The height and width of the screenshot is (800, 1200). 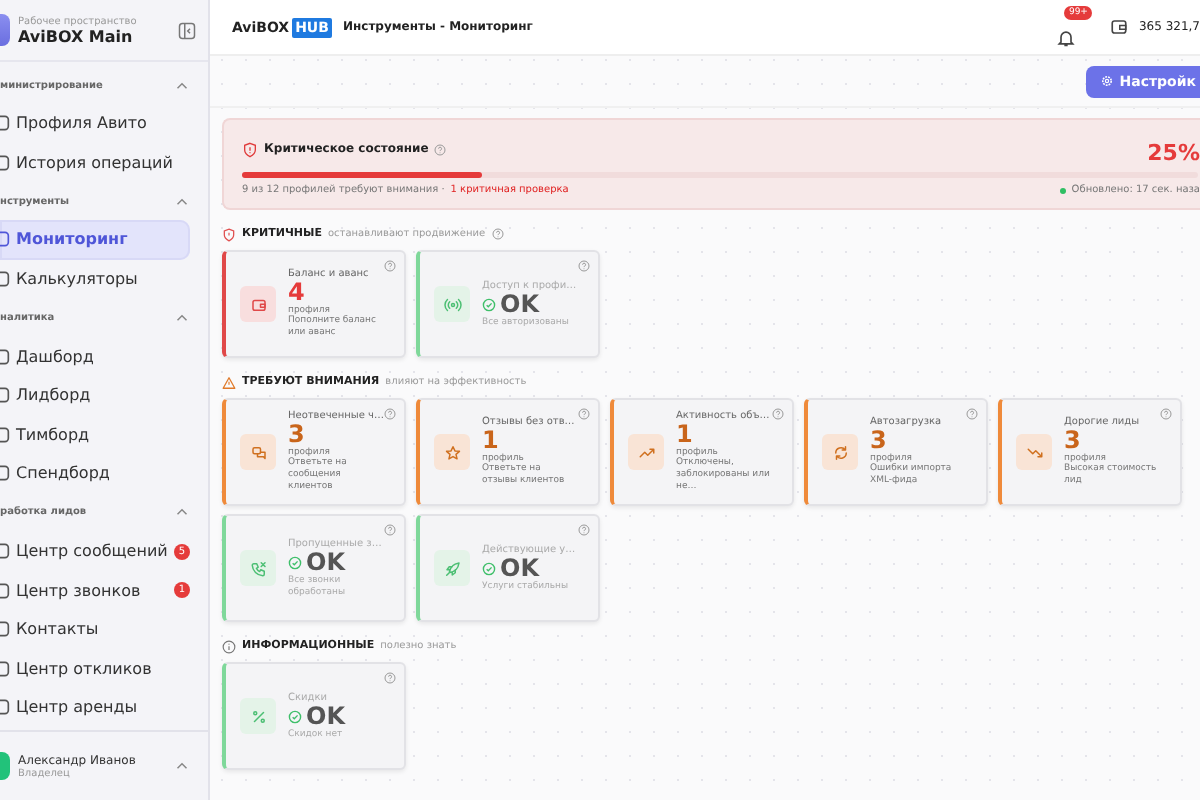 What do you see at coordinates (1066, 37) in the screenshot?
I see `bell-icon` at bounding box center [1066, 37].